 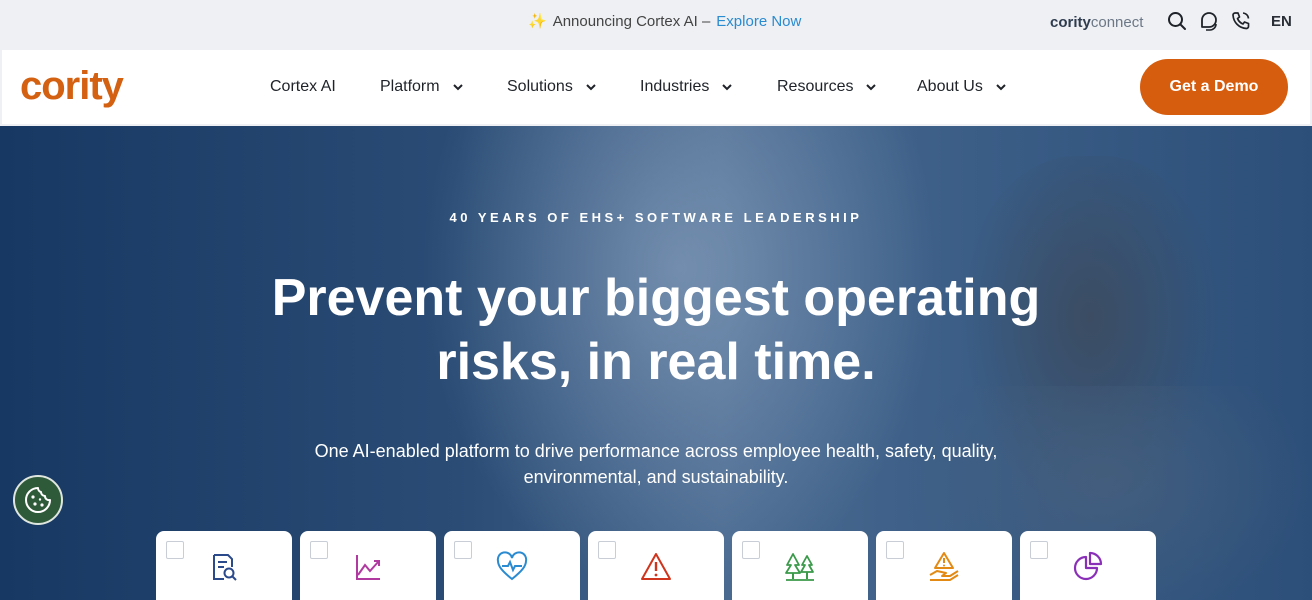 I want to click on nav-item-label: Cortex AI, so click(x=303, y=86).